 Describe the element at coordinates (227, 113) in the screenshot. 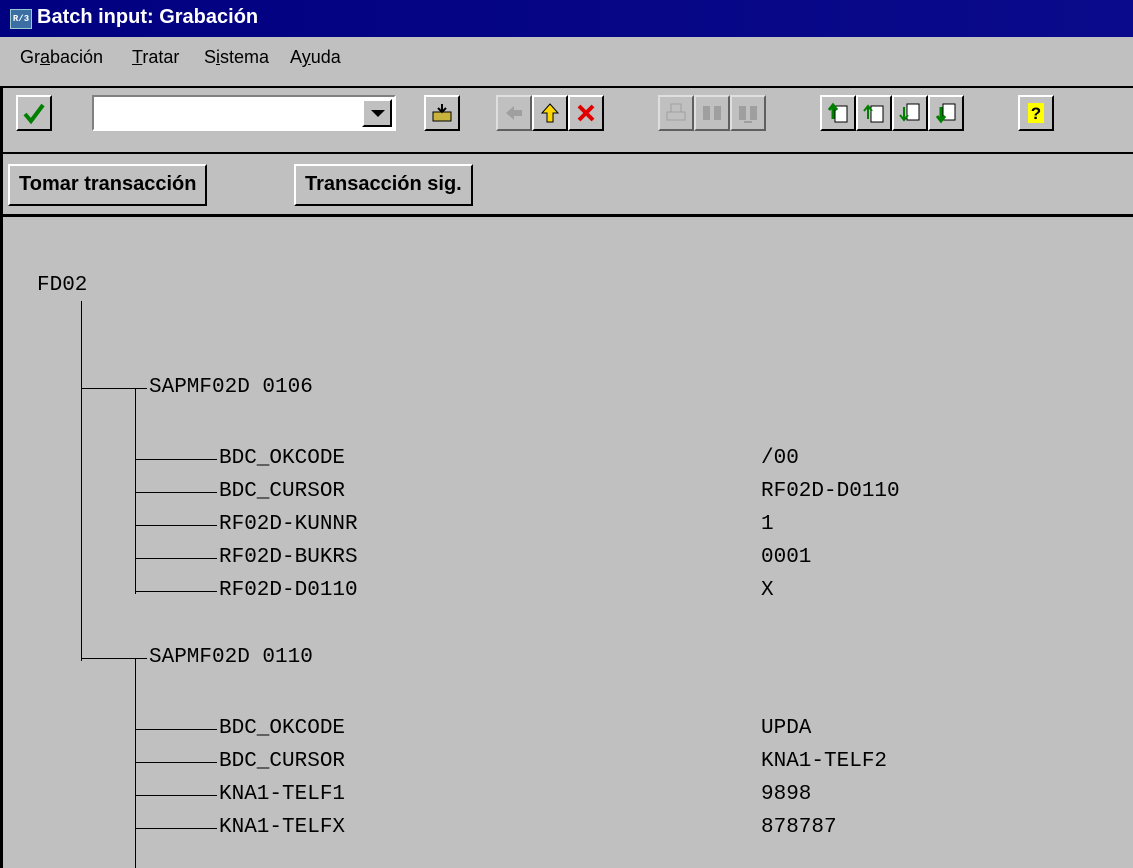

I see `command-input` at that location.